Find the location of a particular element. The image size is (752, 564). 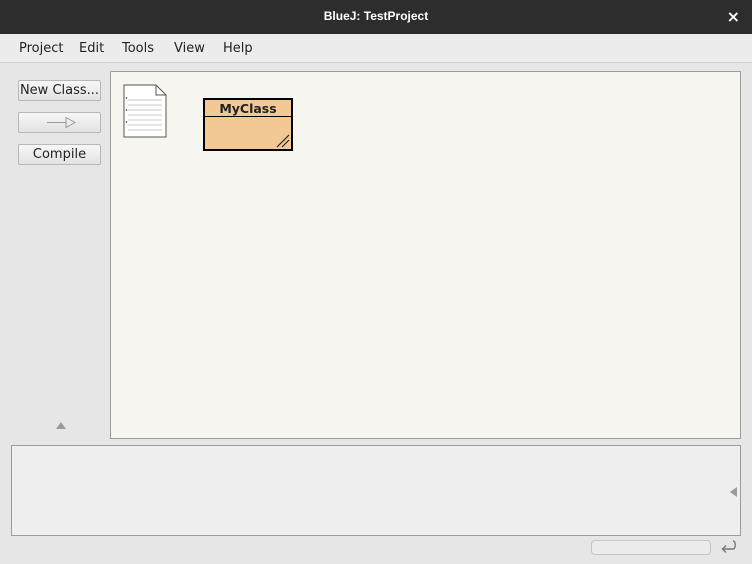

triangle-up-icon is located at coordinates (61, 426).